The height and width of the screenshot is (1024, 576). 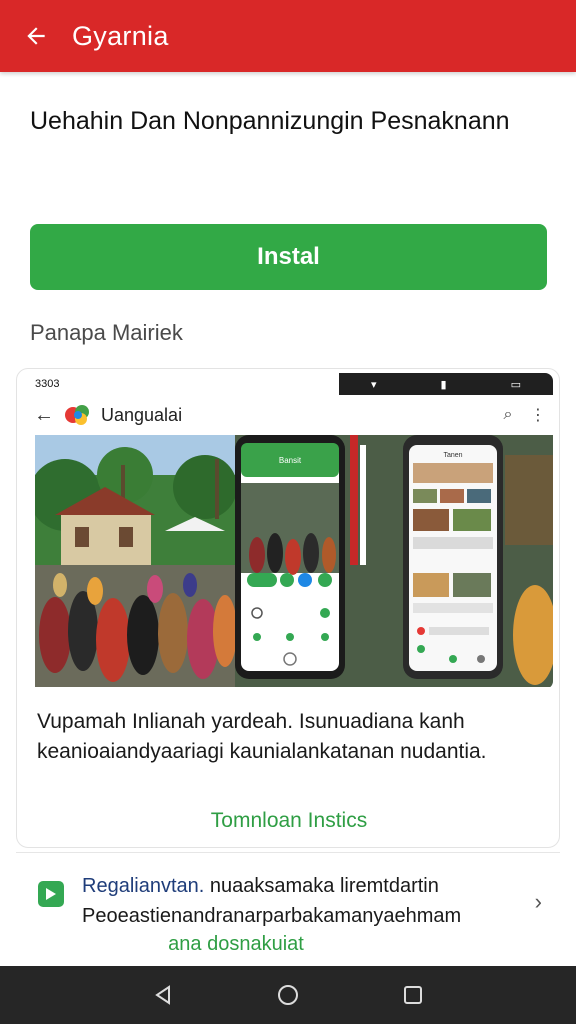 I want to click on home-circle-icon, so click(x=288, y=995).